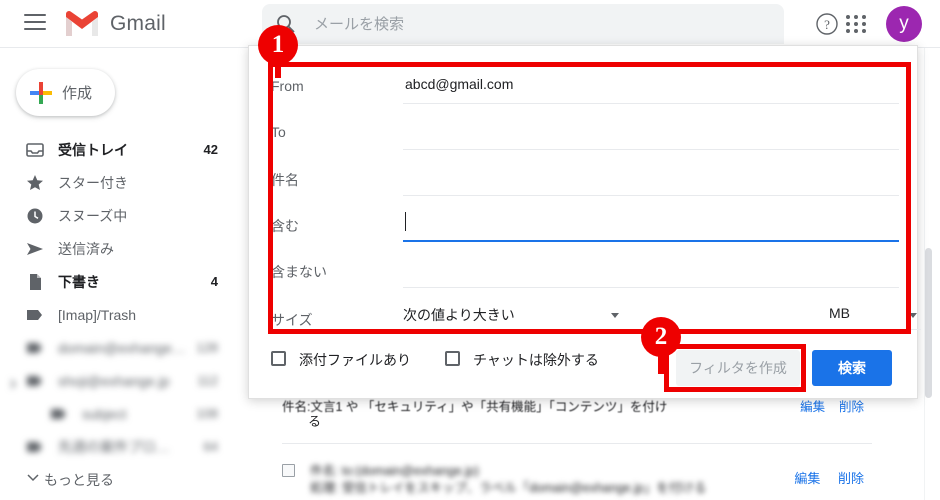  What do you see at coordinates (355, 360) in the screenshot?
I see `has-attachment-label: 添付ファイルあり` at bounding box center [355, 360].